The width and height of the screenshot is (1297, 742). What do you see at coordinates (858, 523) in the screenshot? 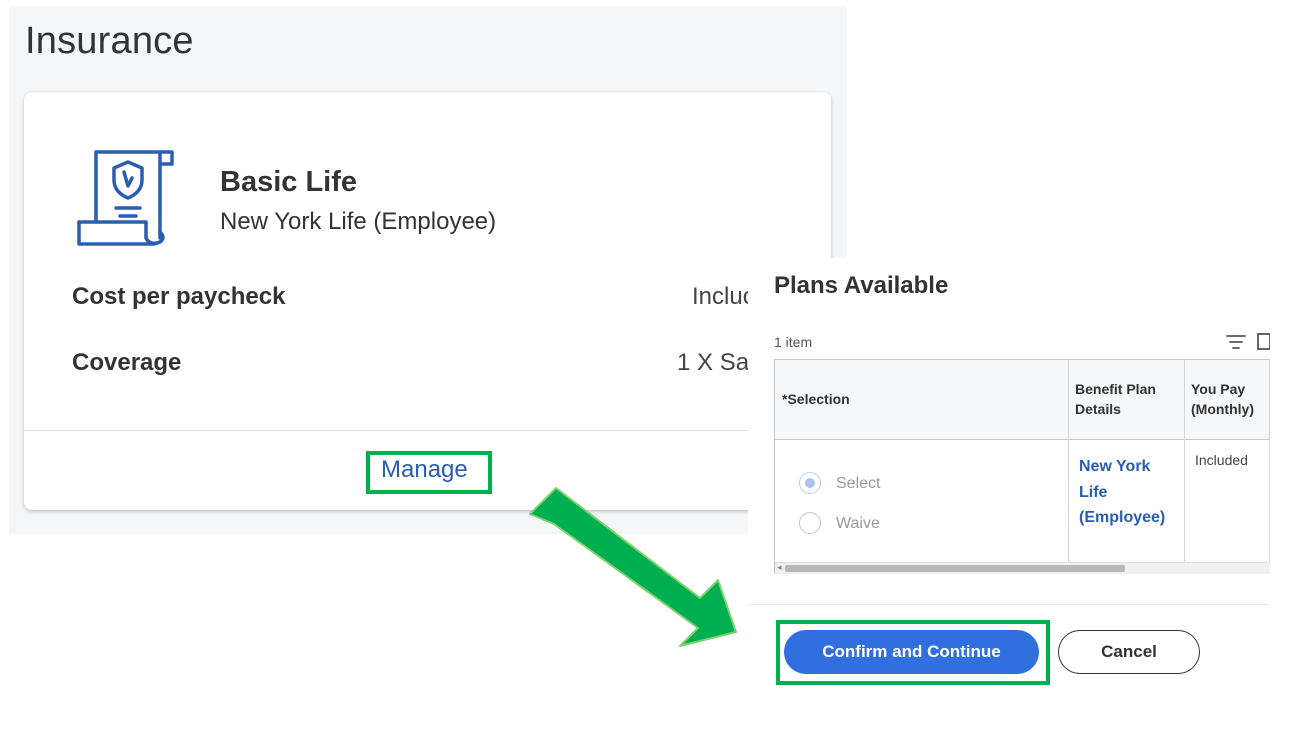
I see `waive-radio-label: Waive` at bounding box center [858, 523].